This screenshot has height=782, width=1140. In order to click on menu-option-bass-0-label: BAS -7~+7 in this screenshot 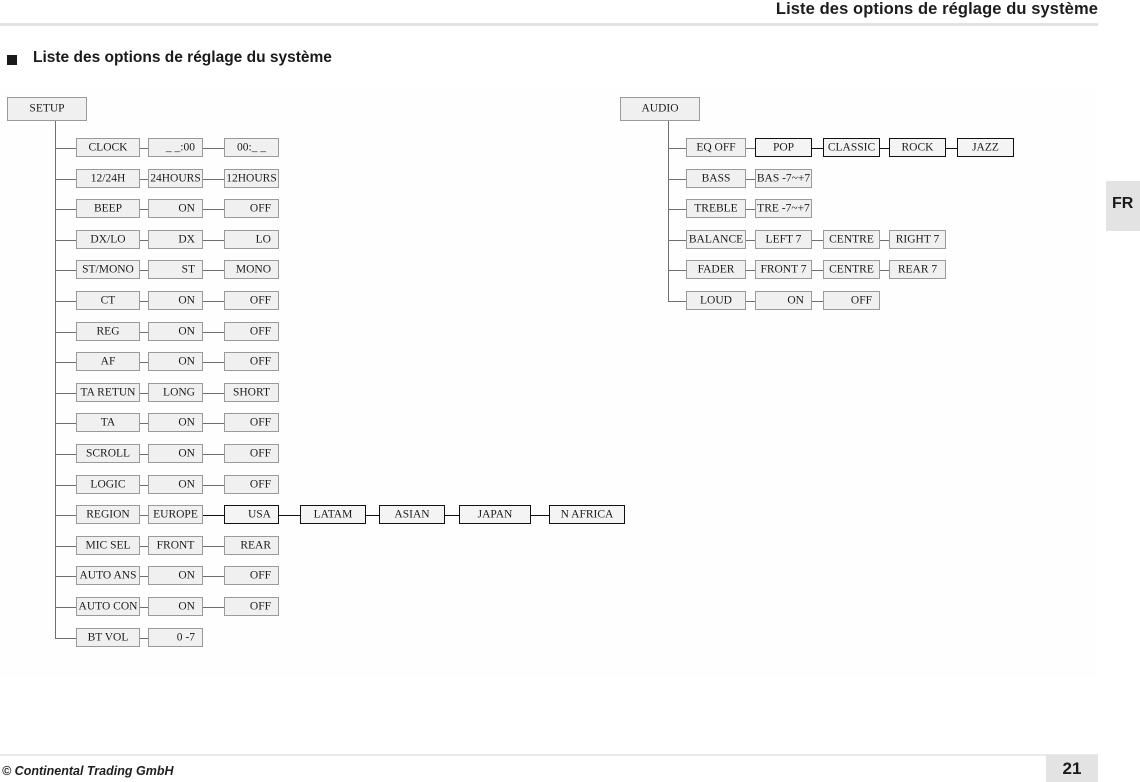, I will do `click(783, 177)`.